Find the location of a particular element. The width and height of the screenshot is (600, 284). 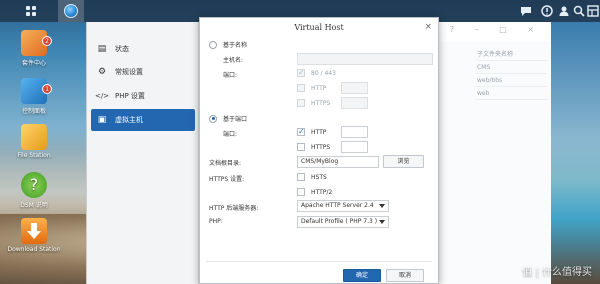

hostname-row: 主机名: is located at coordinates (233, 59).